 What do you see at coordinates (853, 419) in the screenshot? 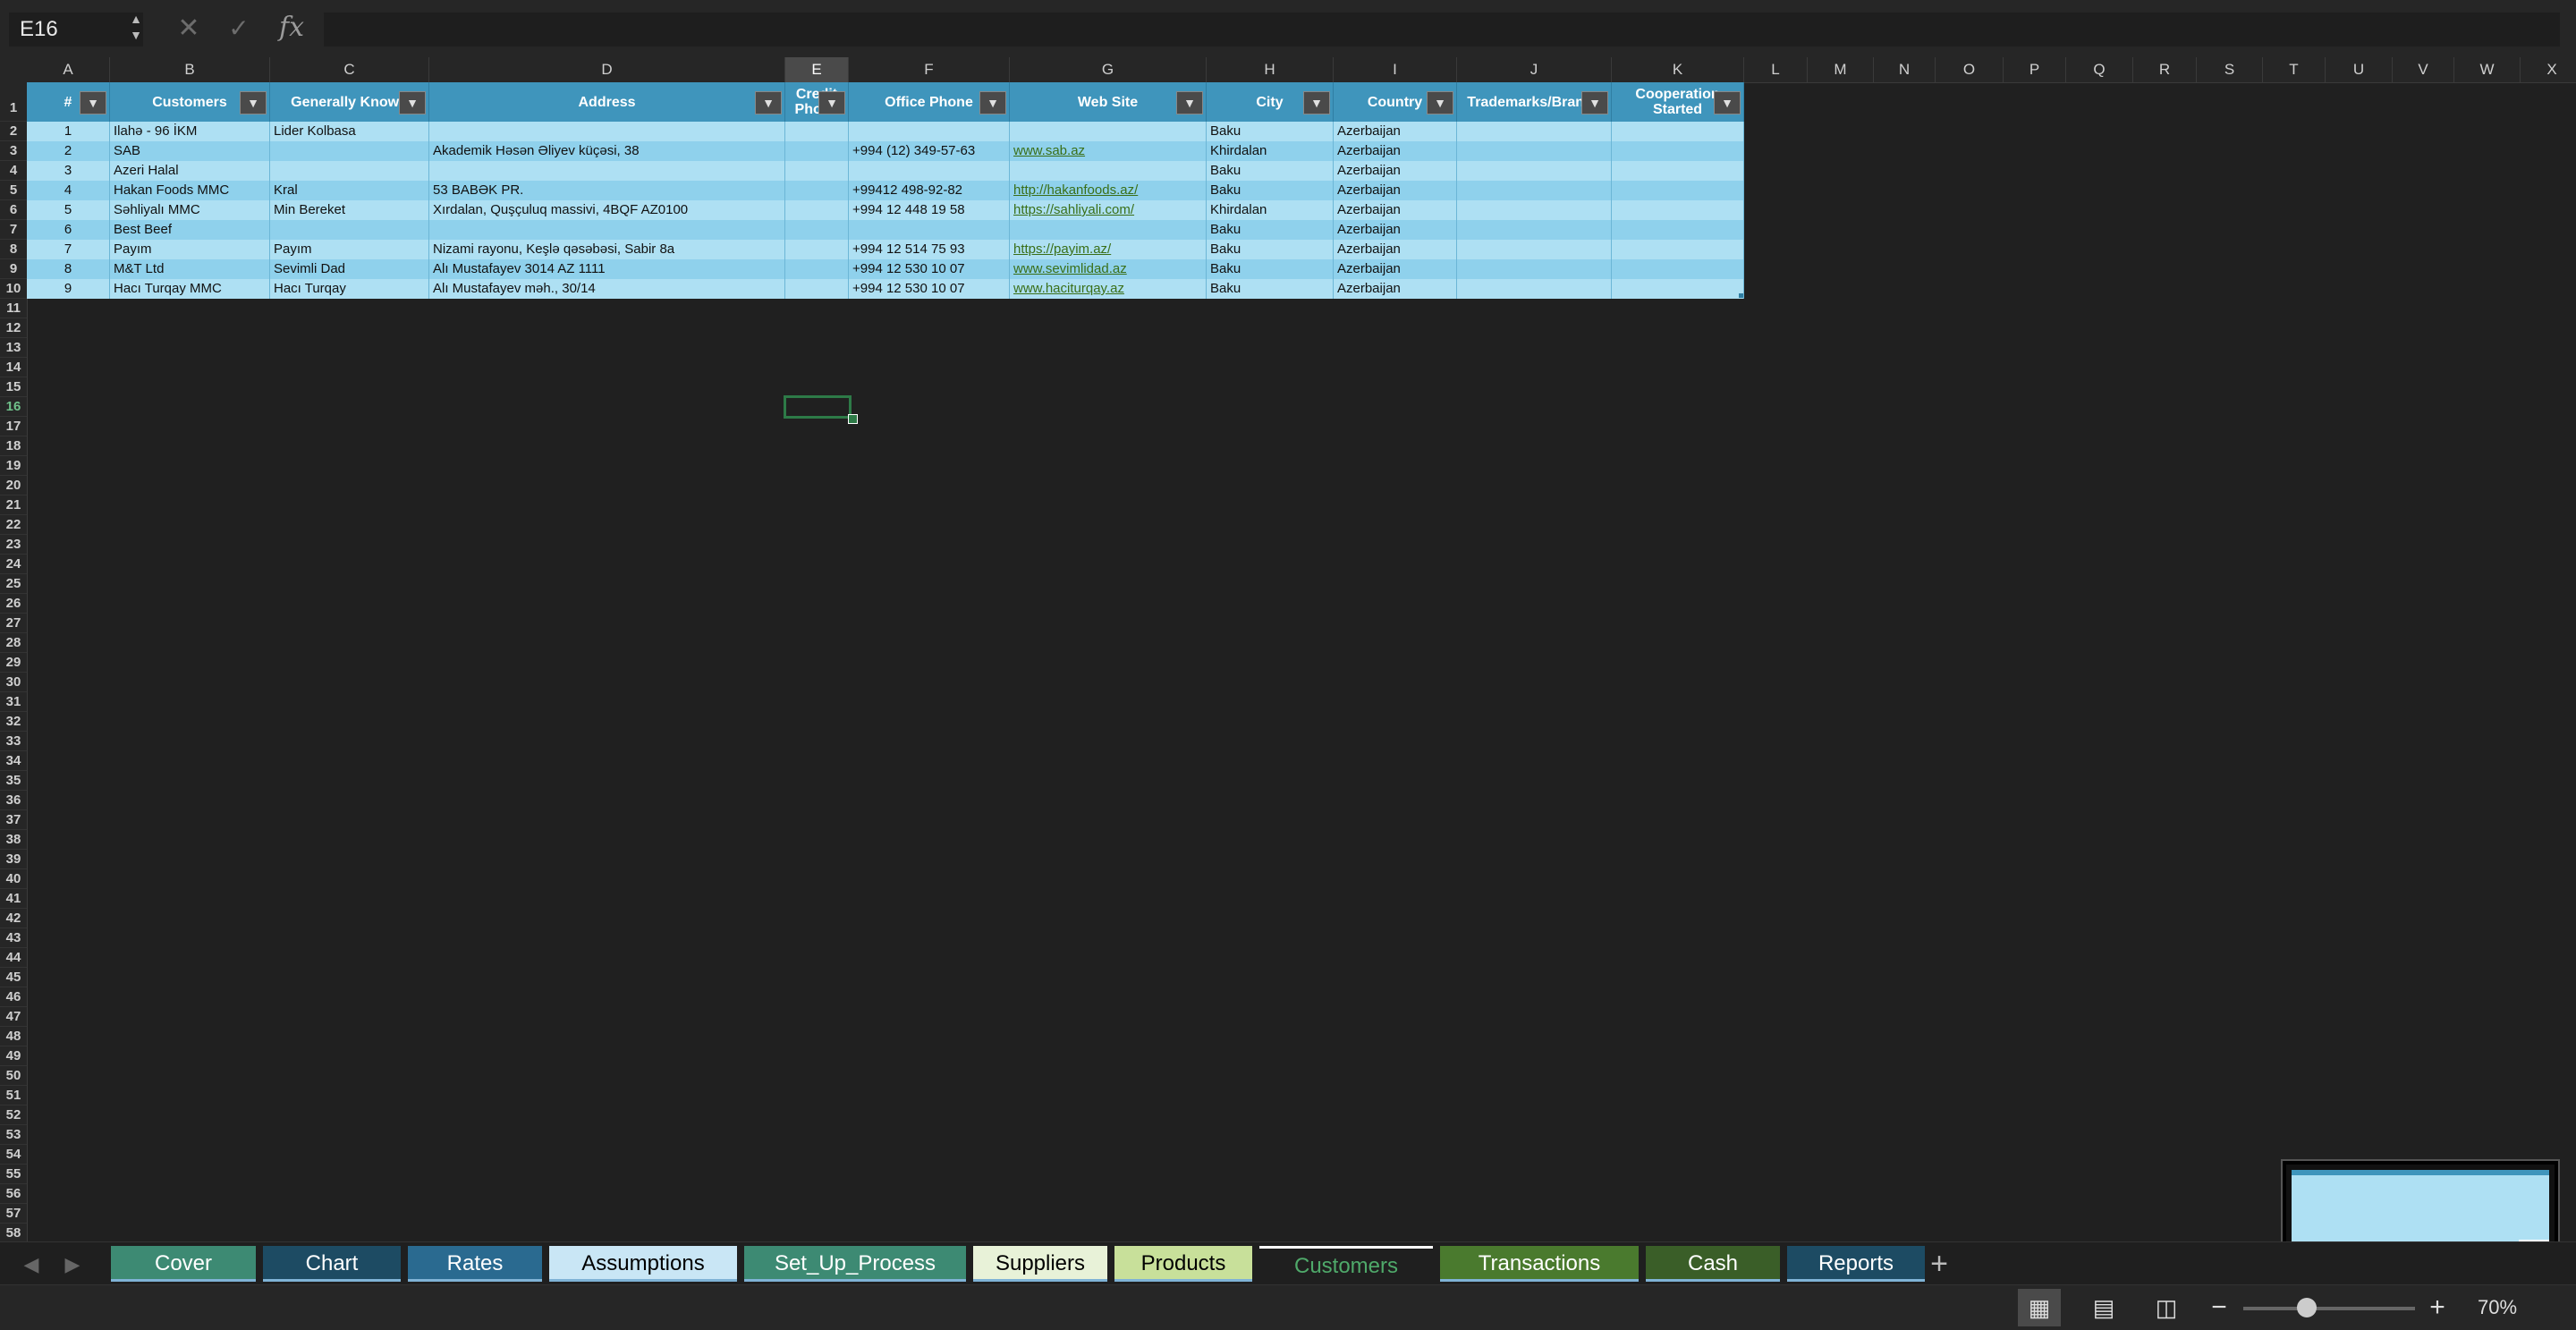
I see `fill-handle` at bounding box center [853, 419].